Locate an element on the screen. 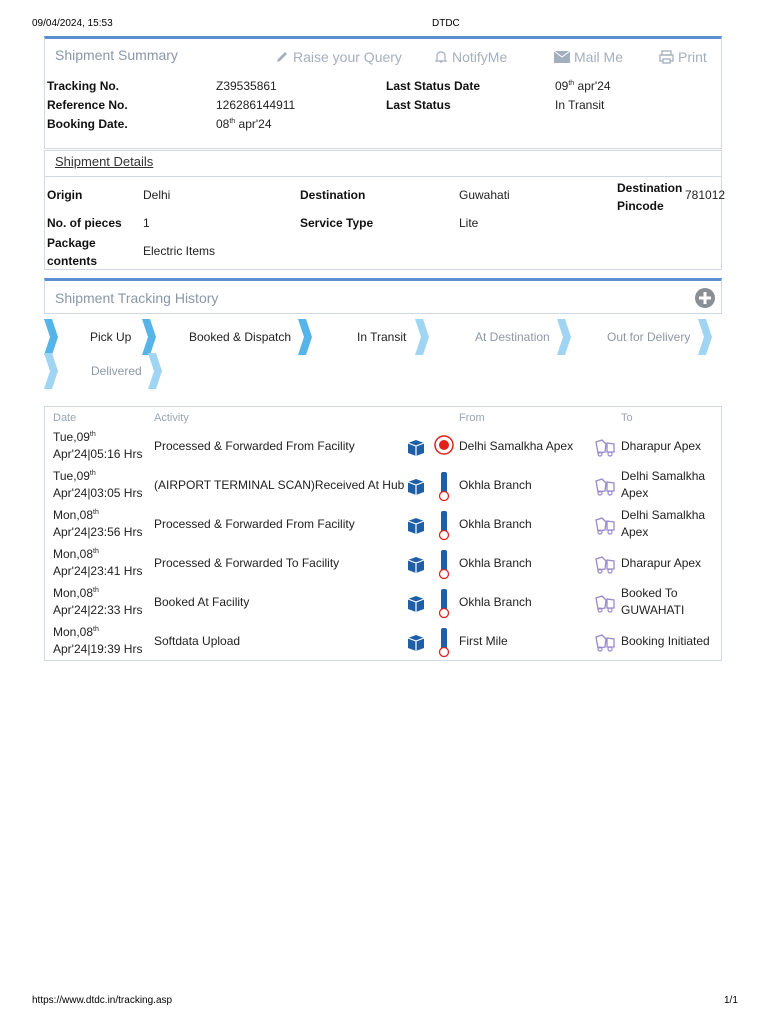  pencil-icon is located at coordinates (282, 57).